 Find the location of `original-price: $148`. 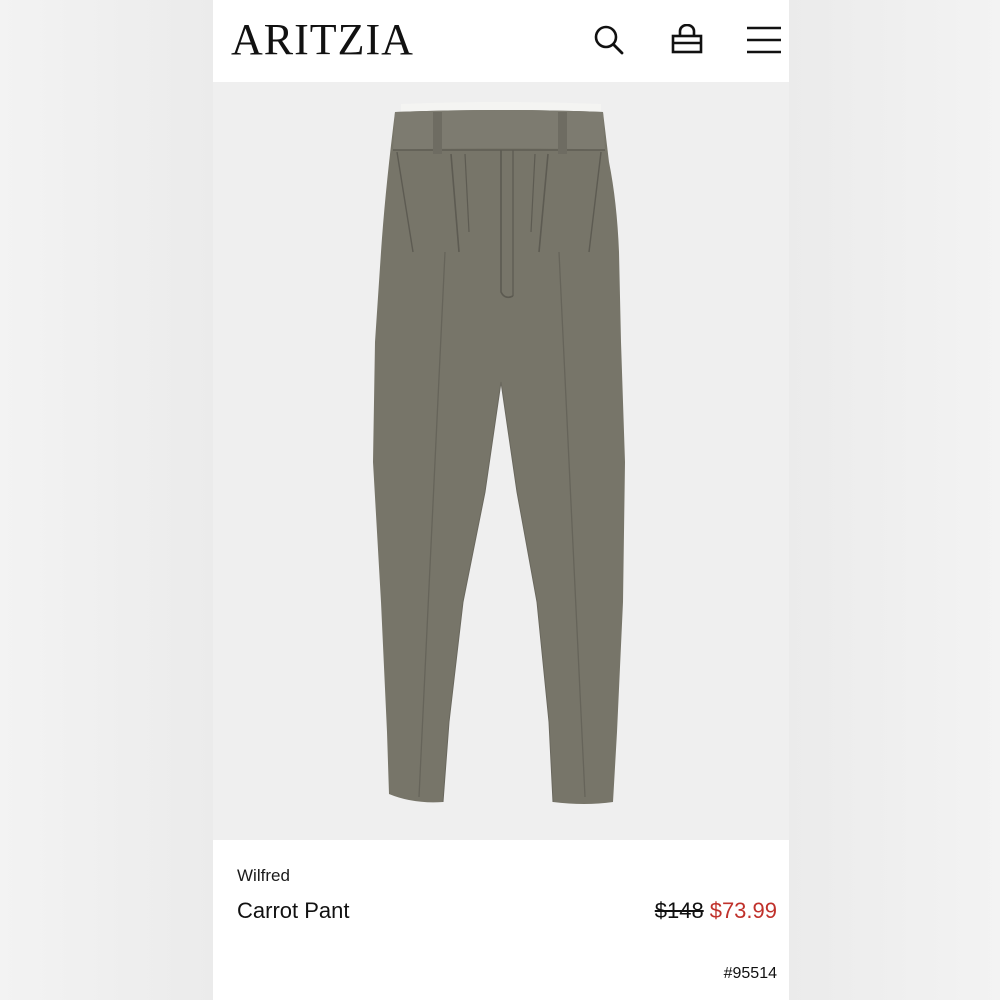

original-price: $148 is located at coordinates (679, 910).